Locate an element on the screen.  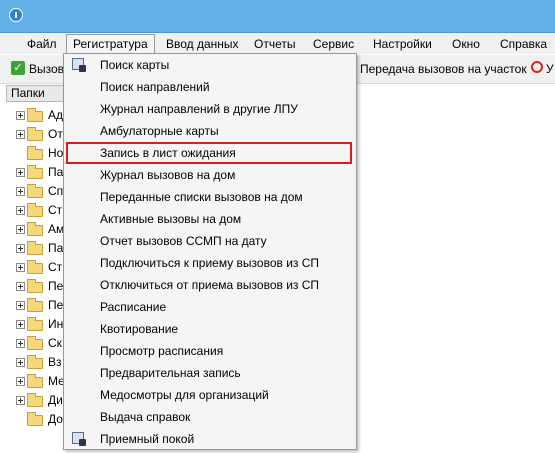
menu-service: Сервис is located at coordinates (333, 44).